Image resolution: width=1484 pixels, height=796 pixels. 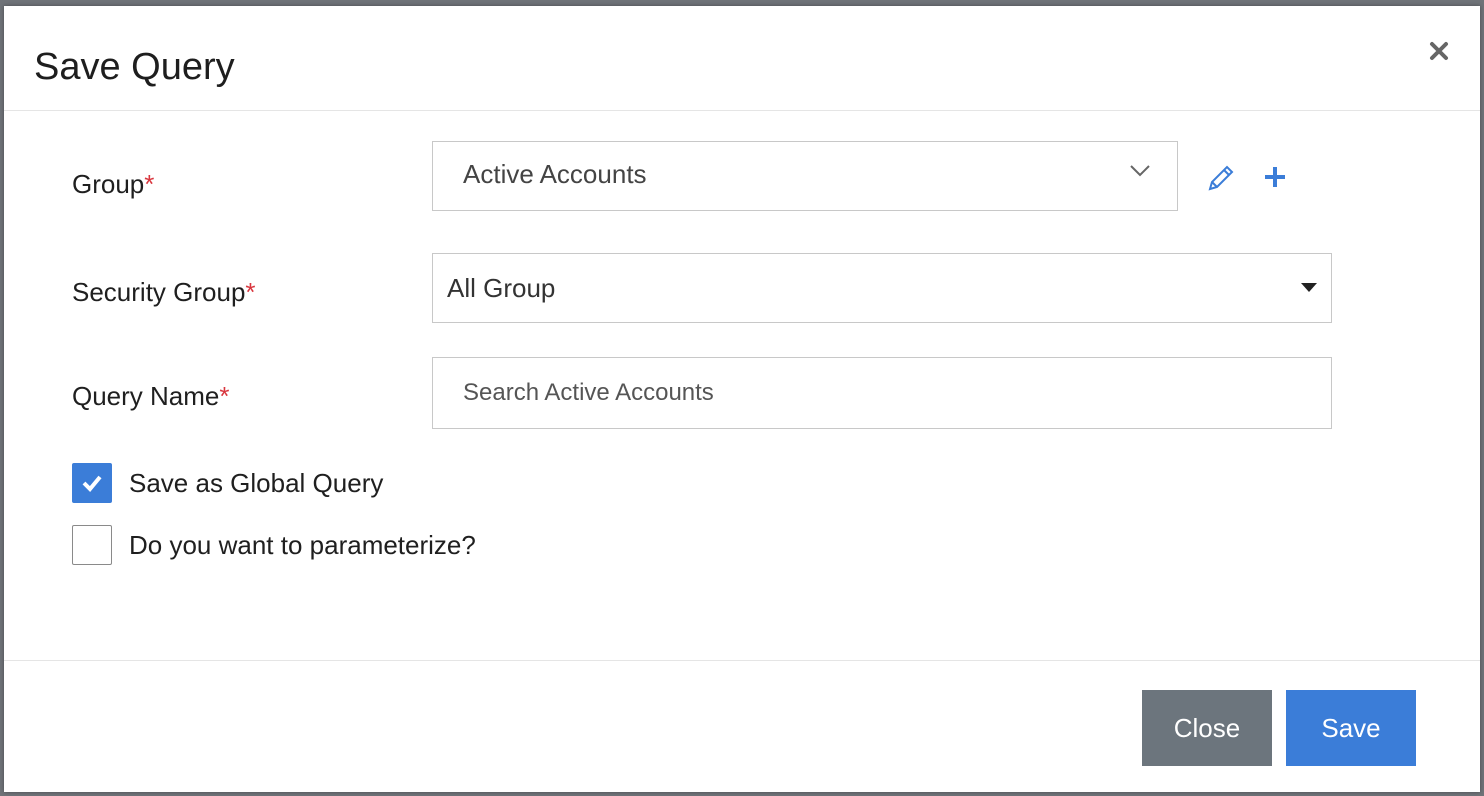 What do you see at coordinates (134, 67) in the screenshot?
I see `dialog-title: Save Query` at bounding box center [134, 67].